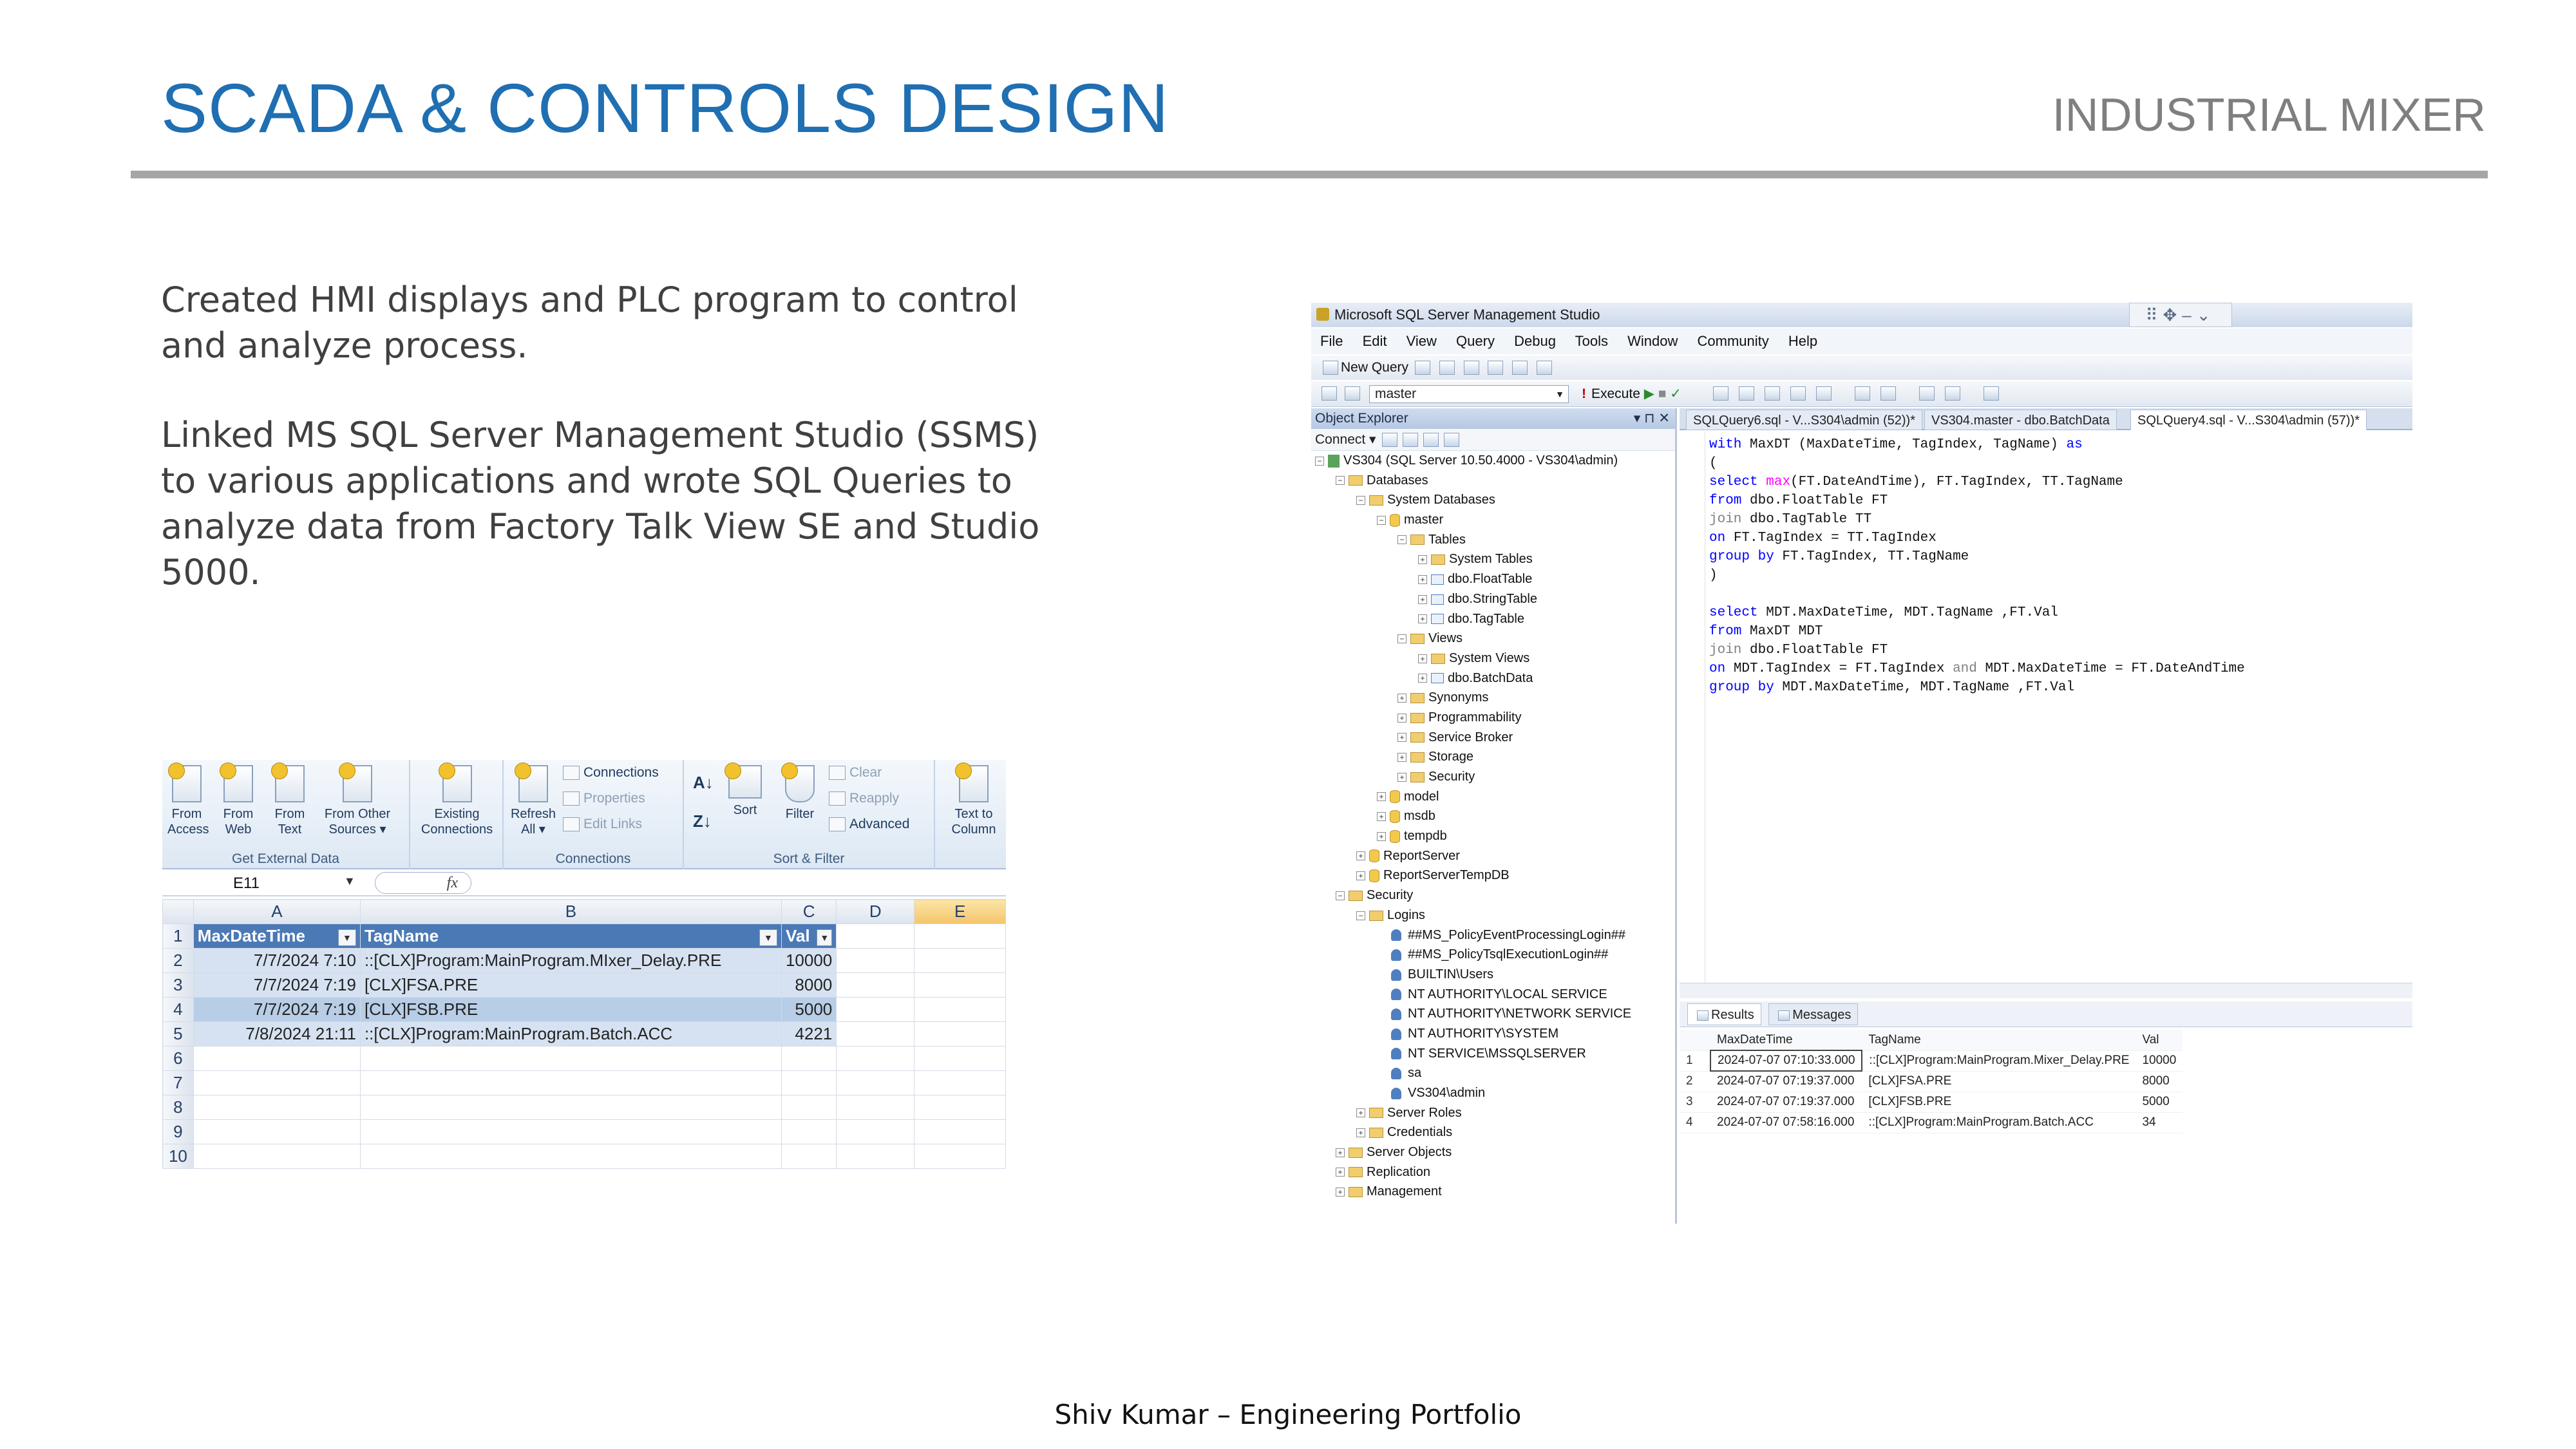  What do you see at coordinates (1493, 658) in the screenshot?
I see `tree-node-system-views: + System Views` at bounding box center [1493, 658].